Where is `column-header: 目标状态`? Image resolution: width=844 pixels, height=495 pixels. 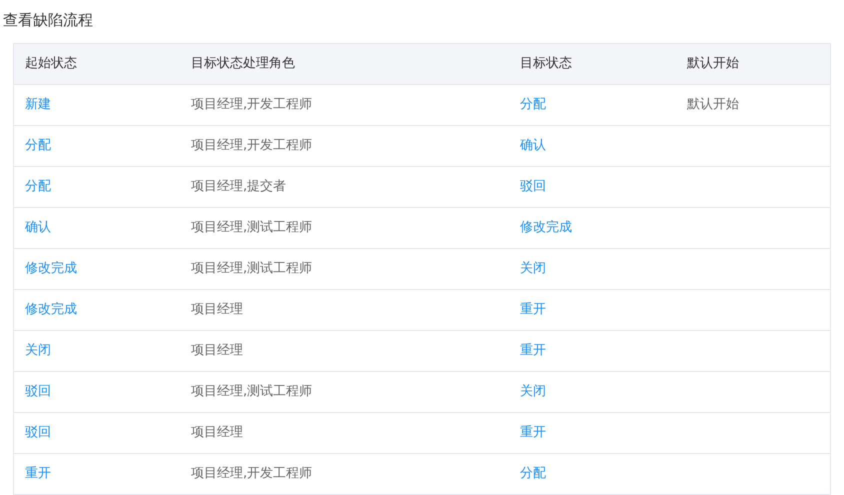
column-header: 目标状态 is located at coordinates (546, 64).